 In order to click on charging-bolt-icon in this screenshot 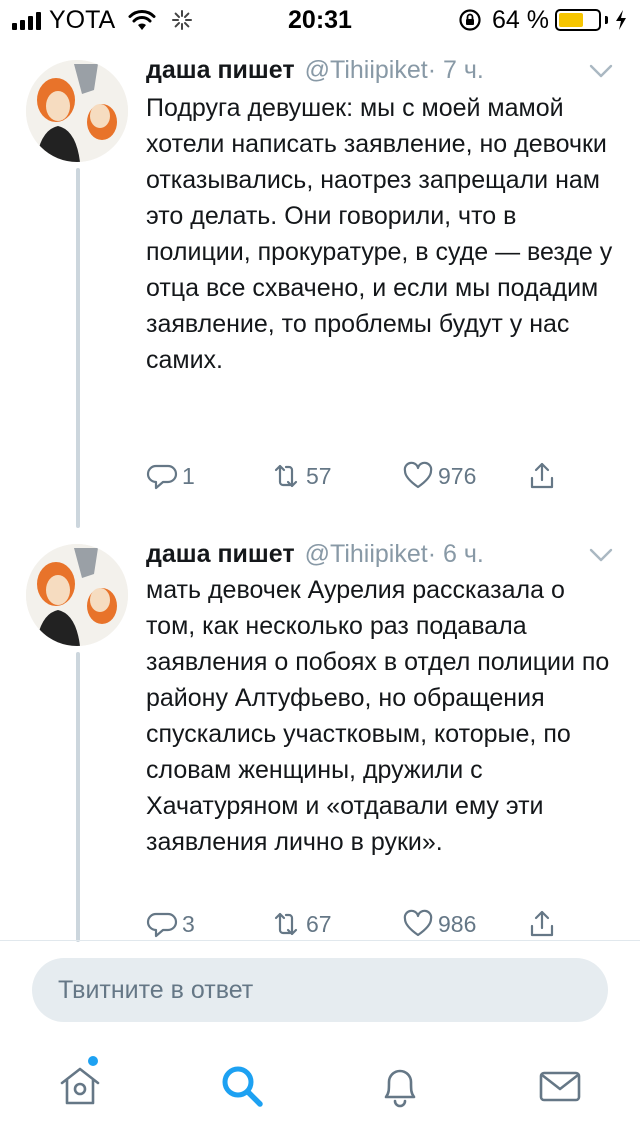, I will do `click(621, 20)`.